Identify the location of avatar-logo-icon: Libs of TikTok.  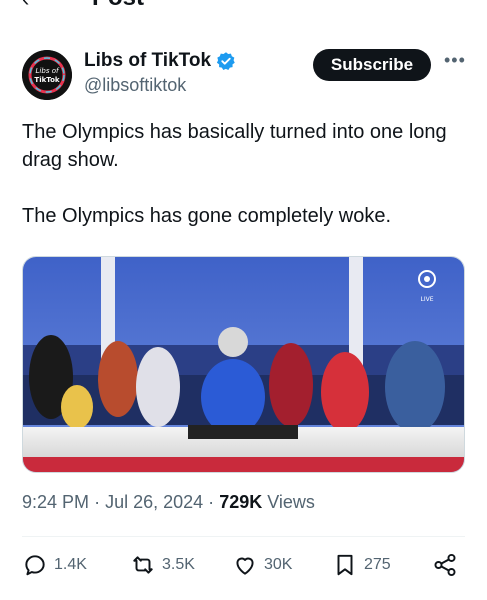
(47, 75).